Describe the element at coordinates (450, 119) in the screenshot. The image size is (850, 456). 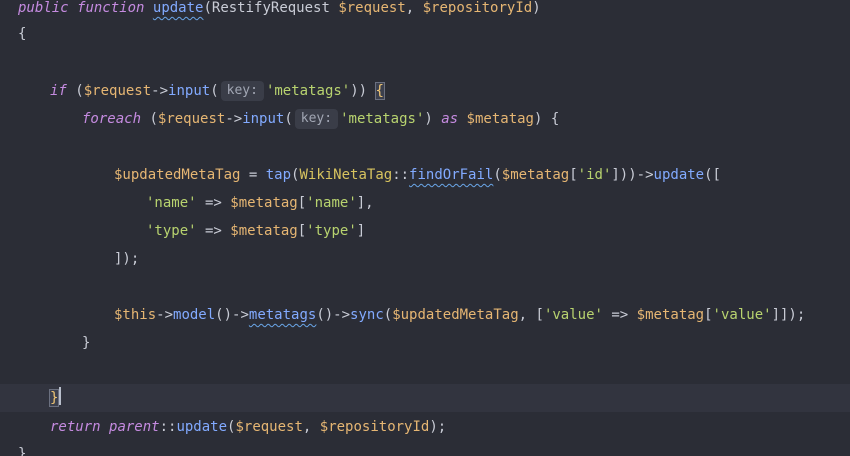
I see `keyword: as` at that location.